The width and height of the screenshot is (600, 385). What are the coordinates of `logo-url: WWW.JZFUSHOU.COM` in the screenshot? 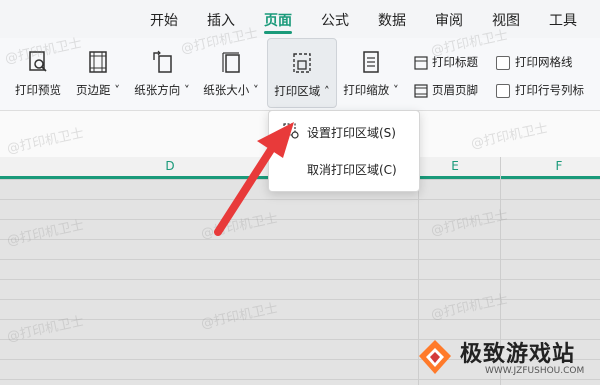 It's located at (535, 371).